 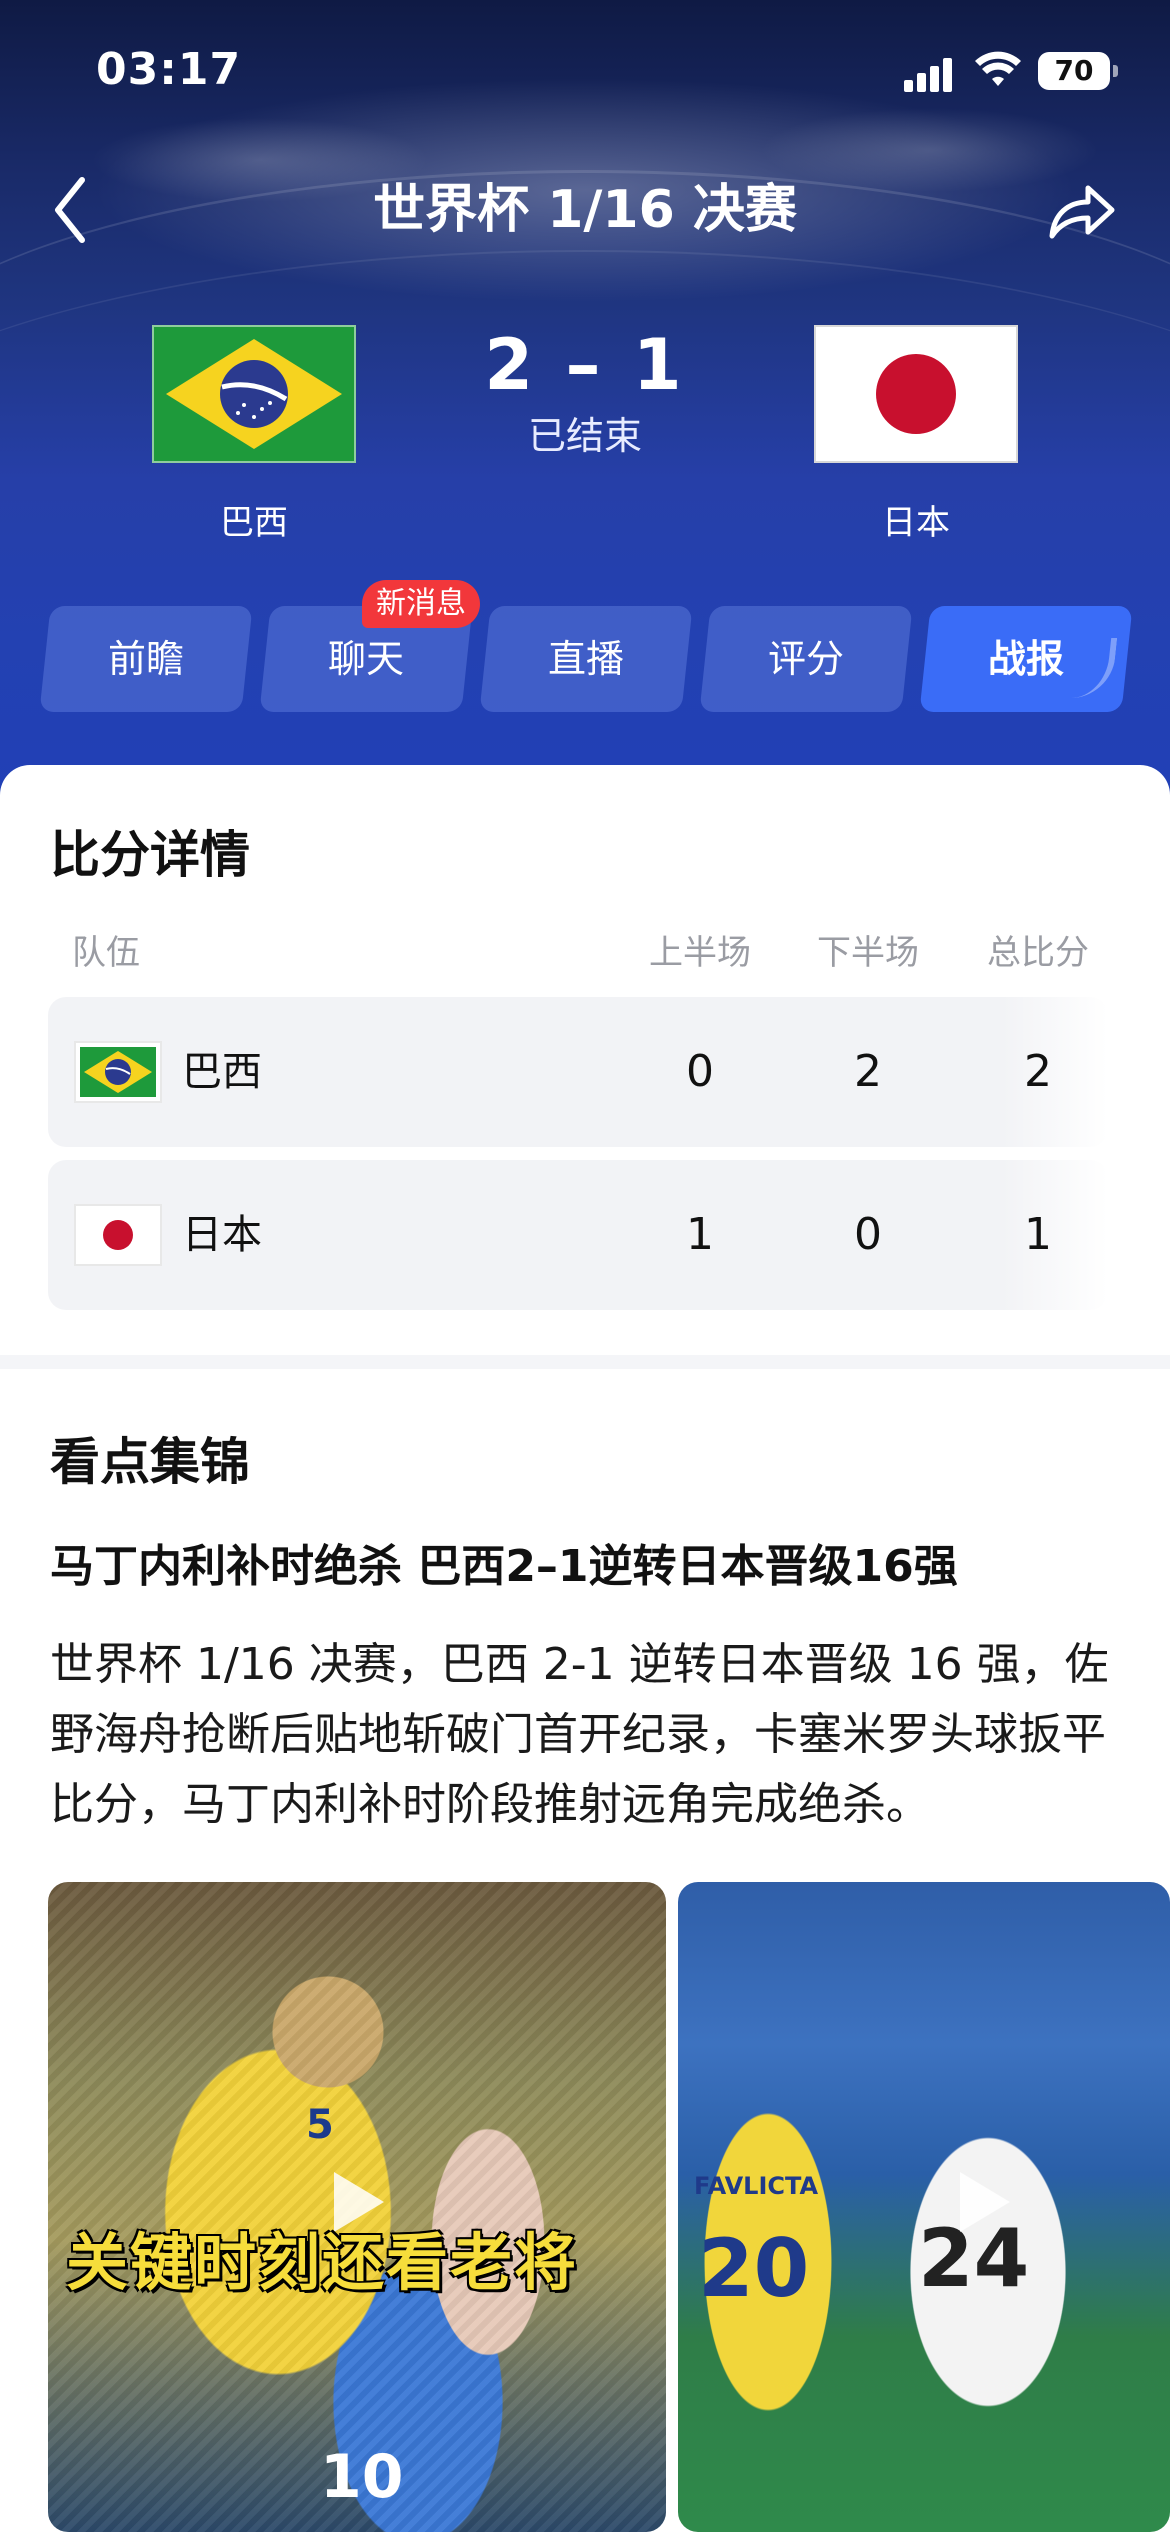 I want to click on score-detail-title: 比分详情, so click(x=150, y=855).